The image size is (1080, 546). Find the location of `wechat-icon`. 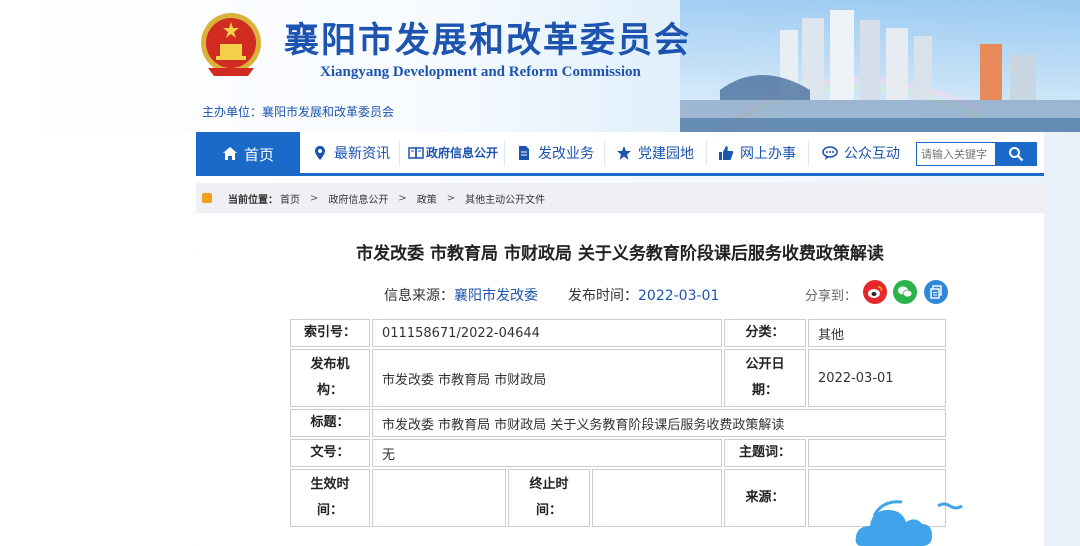

wechat-icon is located at coordinates (905, 292).